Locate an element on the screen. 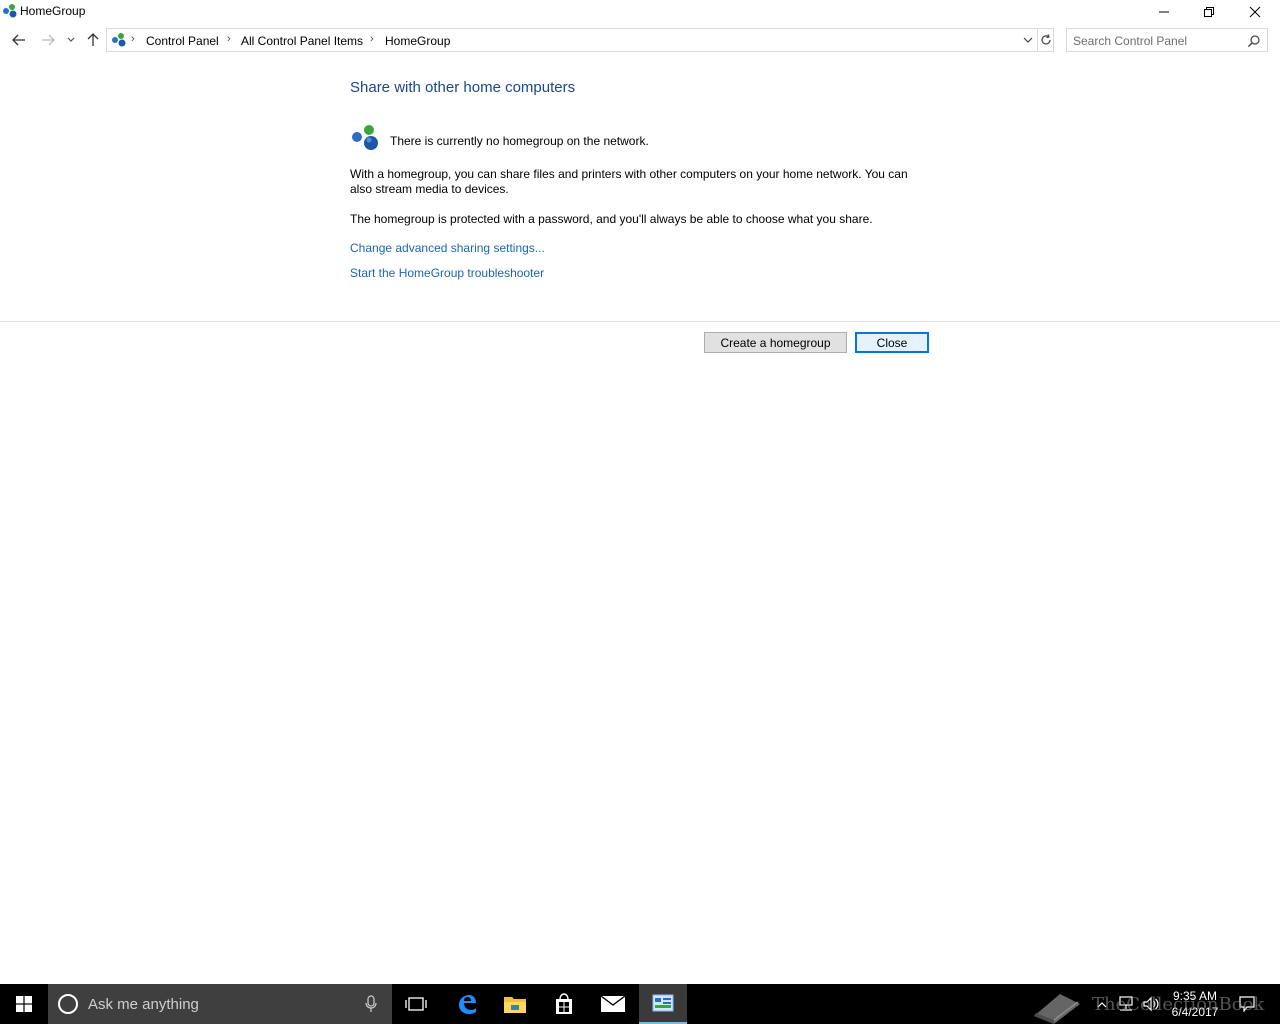 This screenshot has height=1024, width=1280. watermark: TheCollectionBook is located at coordinates (1155, 1007).